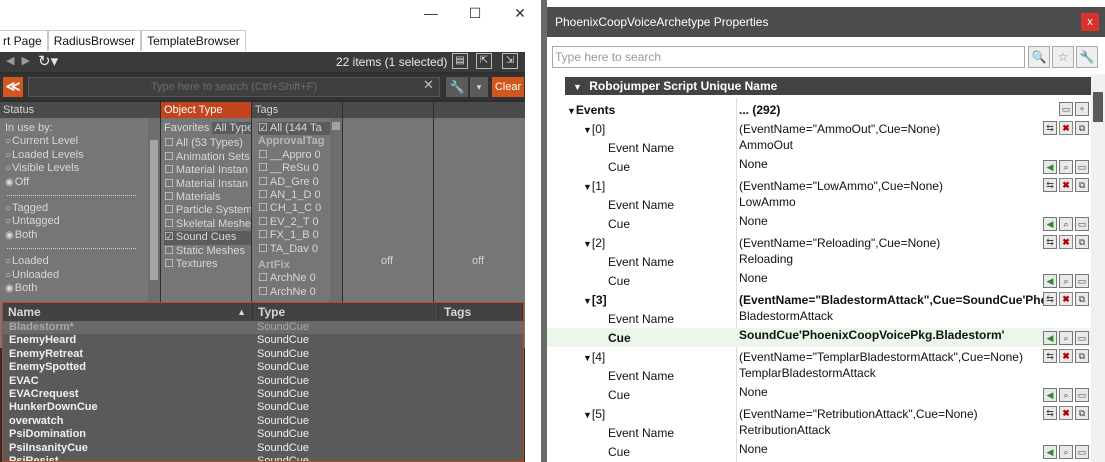  I want to click on table-row: EVAC SoundCue, so click(263, 381).